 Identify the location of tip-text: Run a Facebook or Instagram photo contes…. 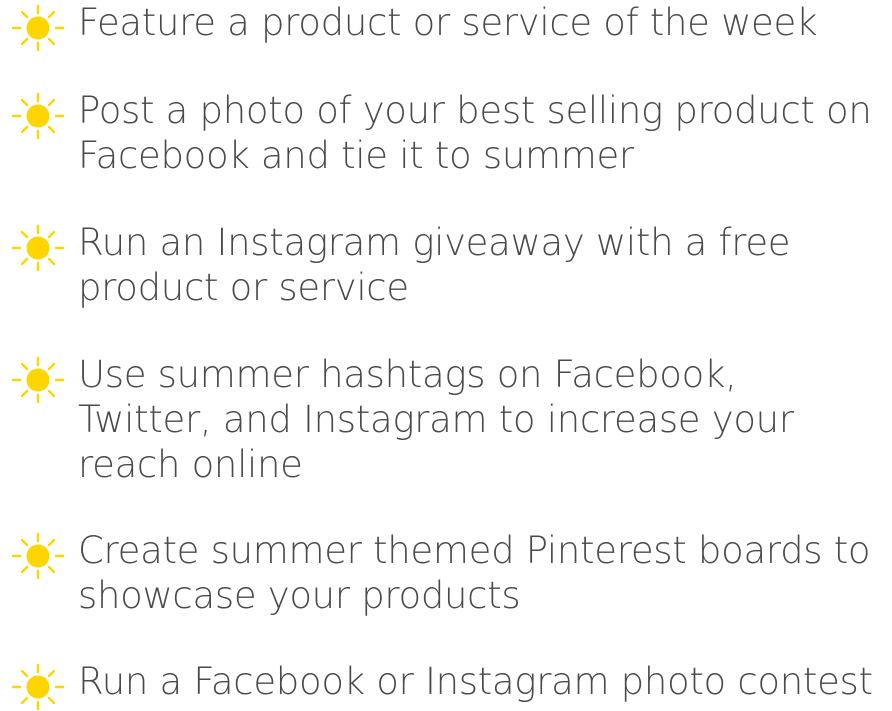
(475, 681).